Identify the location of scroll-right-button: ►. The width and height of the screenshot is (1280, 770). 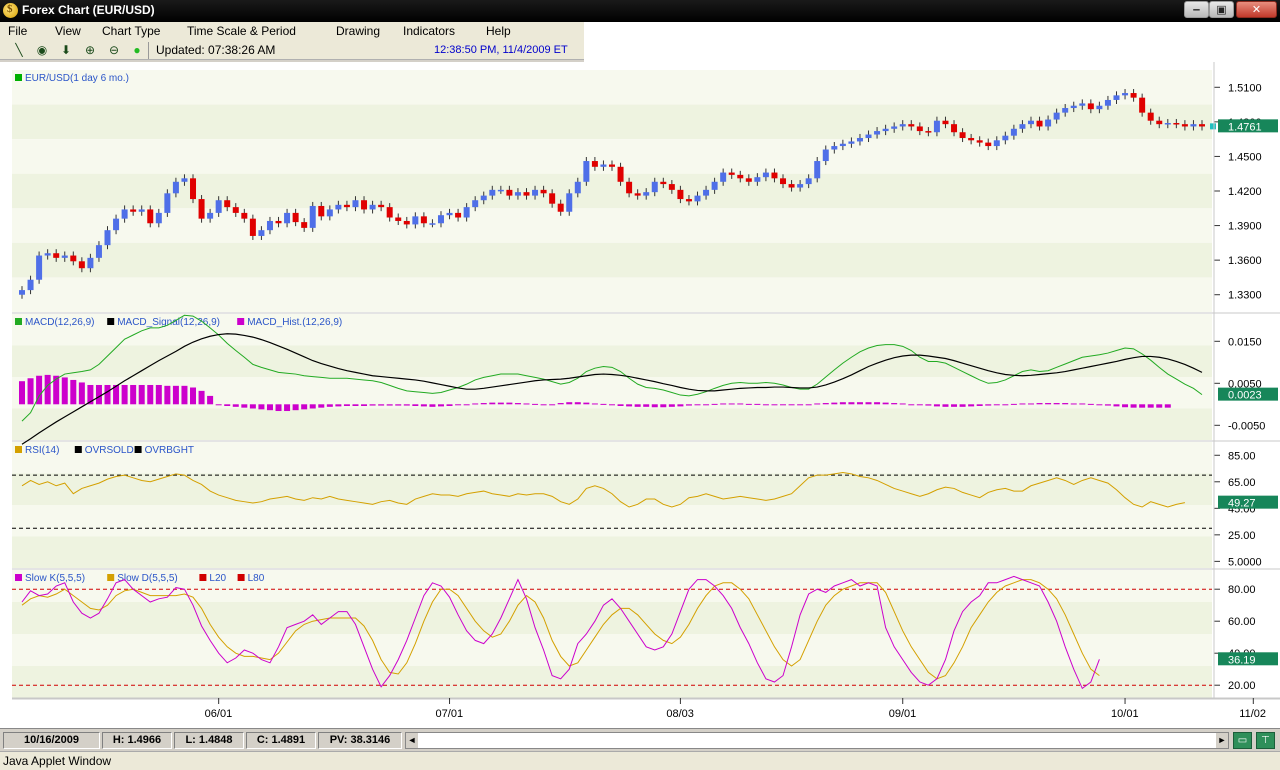
(1222, 740).